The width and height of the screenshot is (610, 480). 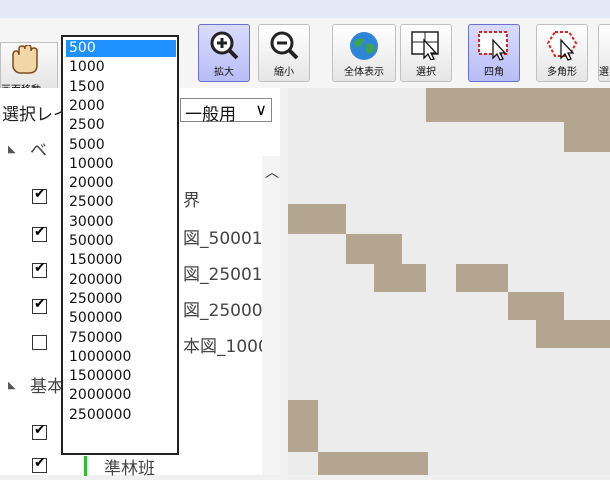 What do you see at coordinates (129, 469) in the screenshot?
I see `layer-row-7-label: 準林班` at bounding box center [129, 469].